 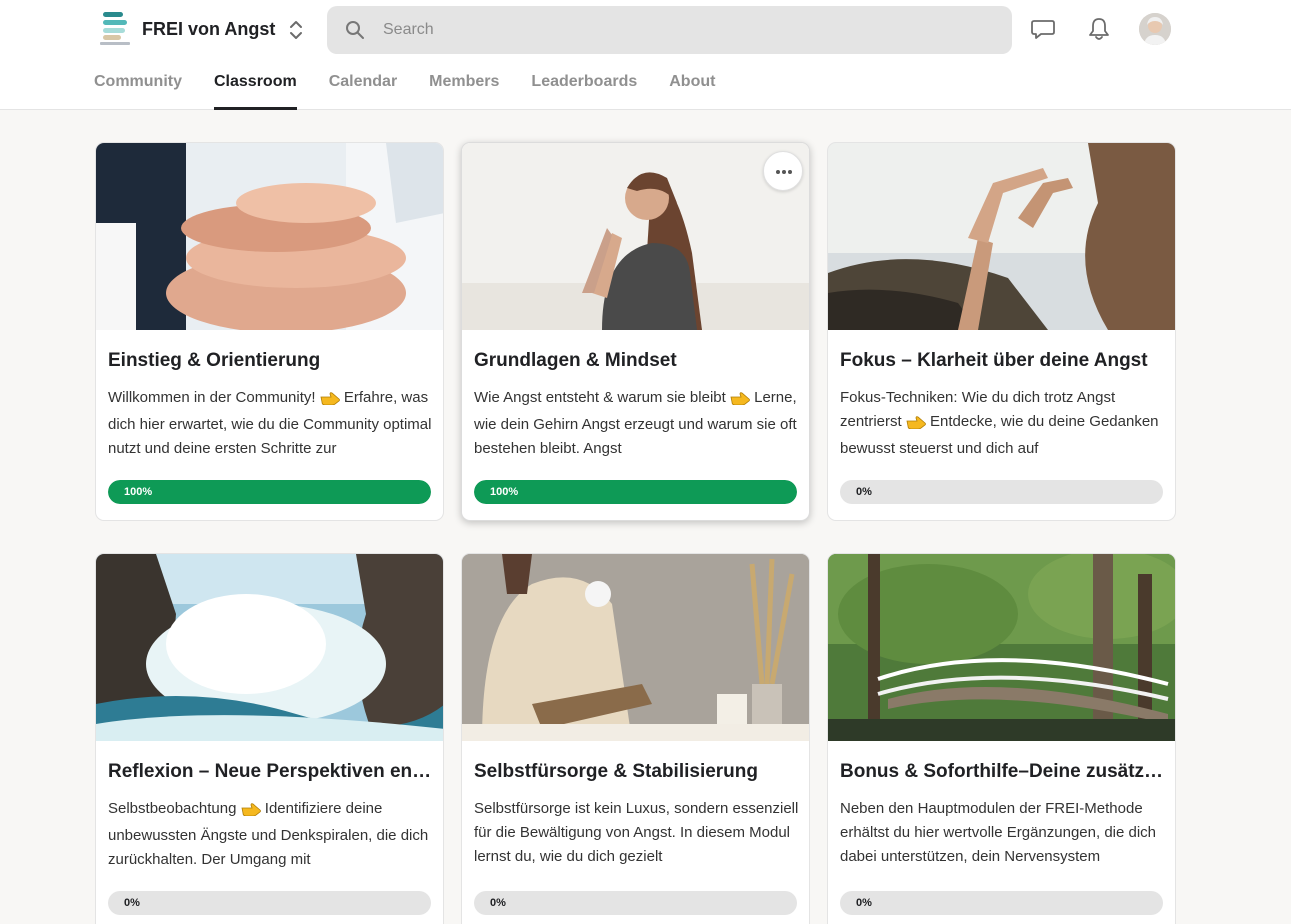 What do you see at coordinates (138, 91) in the screenshot?
I see `tab-community: Community` at bounding box center [138, 91].